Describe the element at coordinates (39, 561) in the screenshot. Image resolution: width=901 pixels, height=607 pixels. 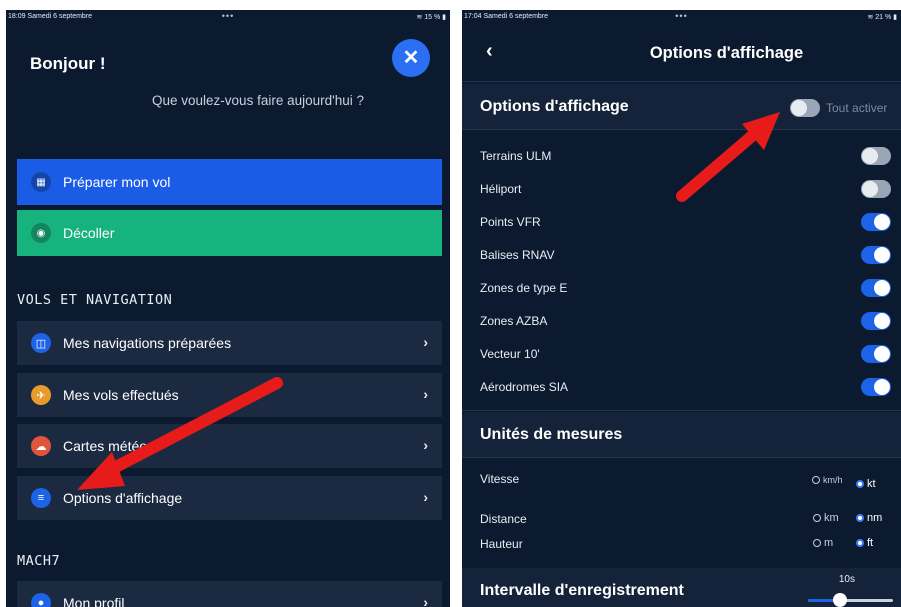
I see `section-title-mach7: MACH7` at that location.